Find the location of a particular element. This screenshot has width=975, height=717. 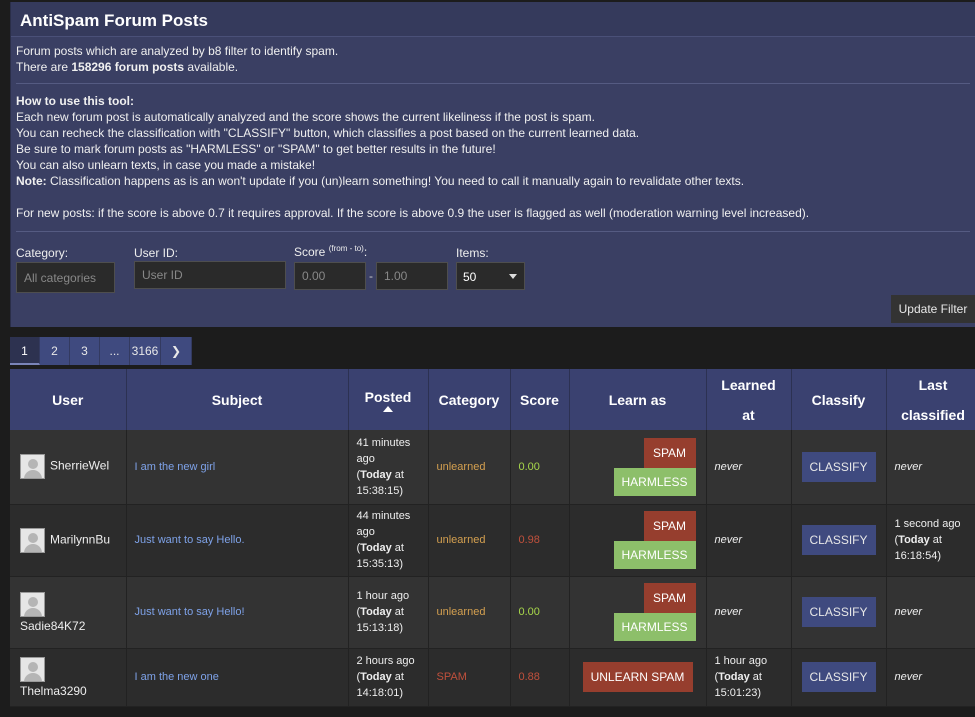

username: Sadie84K72 is located at coordinates (52, 626).